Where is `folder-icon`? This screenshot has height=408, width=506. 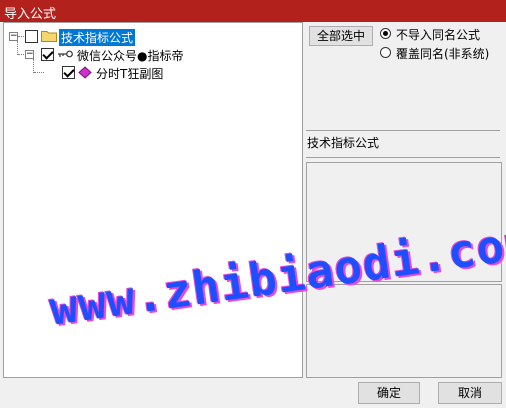 folder-icon is located at coordinates (49, 36).